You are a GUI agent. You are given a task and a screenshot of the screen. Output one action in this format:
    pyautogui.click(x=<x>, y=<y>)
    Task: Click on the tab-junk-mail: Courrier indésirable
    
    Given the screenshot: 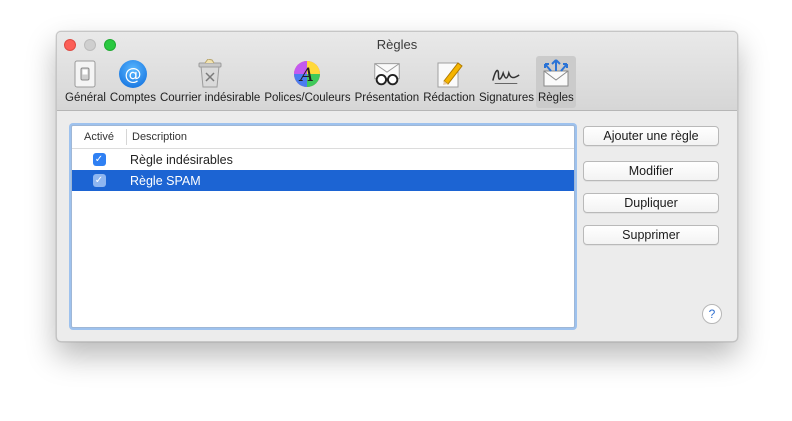 What is the action you would take?
    pyautogui.click(x=210, y=82)
    